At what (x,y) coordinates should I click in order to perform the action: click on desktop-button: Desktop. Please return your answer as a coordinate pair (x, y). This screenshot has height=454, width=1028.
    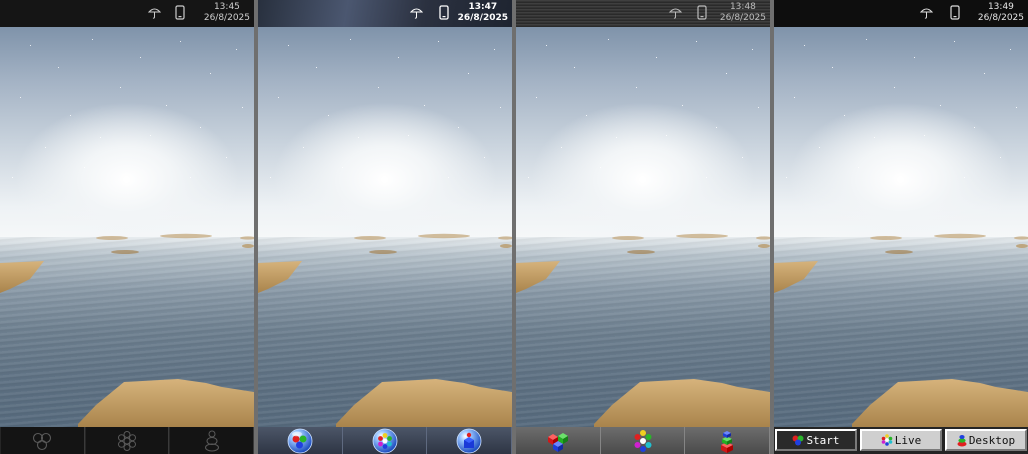
    Looking at the image, I should click on (986, 440).